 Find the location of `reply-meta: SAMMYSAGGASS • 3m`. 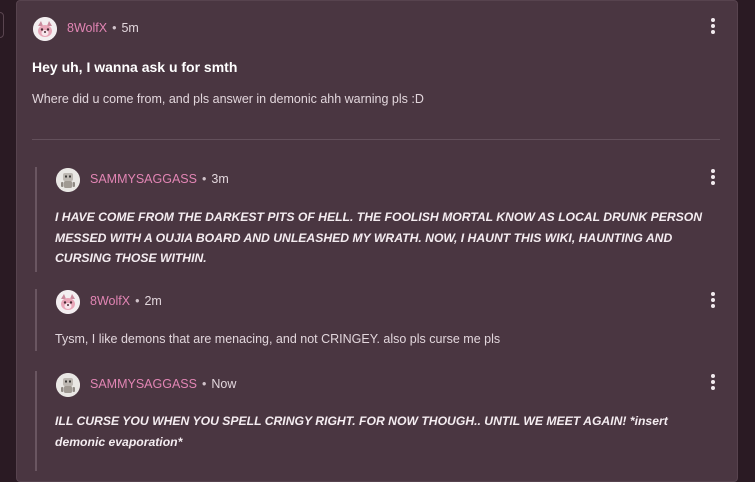

reply-meta: SAMMYSAGGASS • 3m is located at coordinates (159, 179).